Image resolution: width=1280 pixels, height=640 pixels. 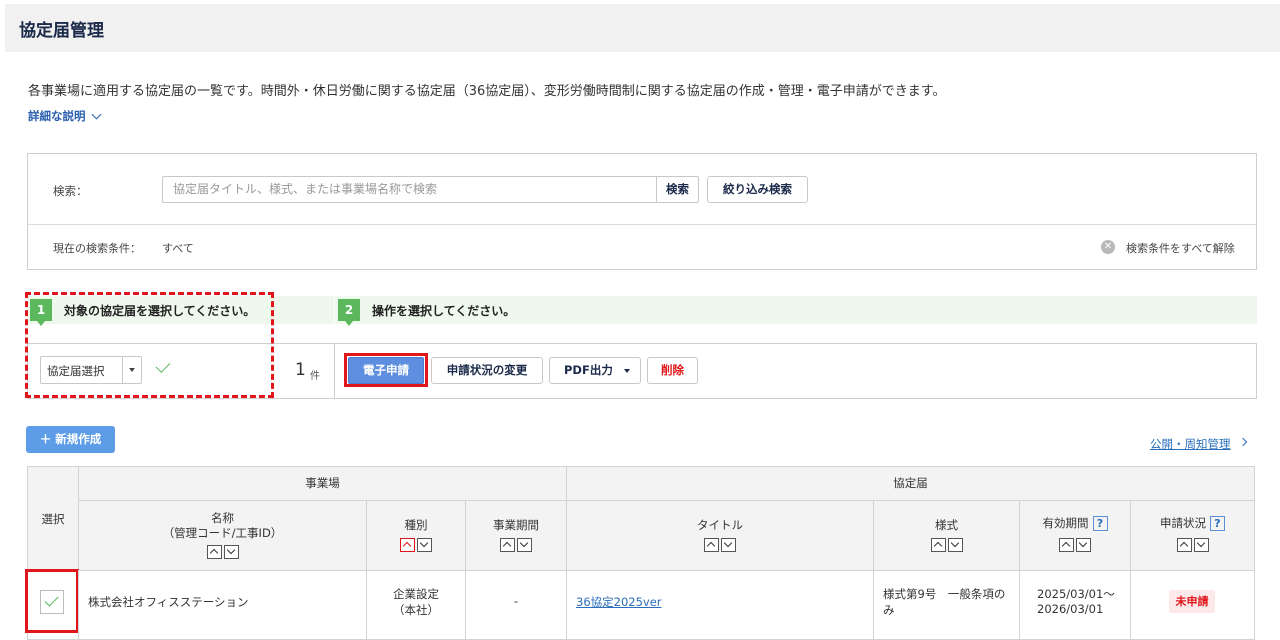 I want to click on selected-count: 1, so click(x=300, y=370).